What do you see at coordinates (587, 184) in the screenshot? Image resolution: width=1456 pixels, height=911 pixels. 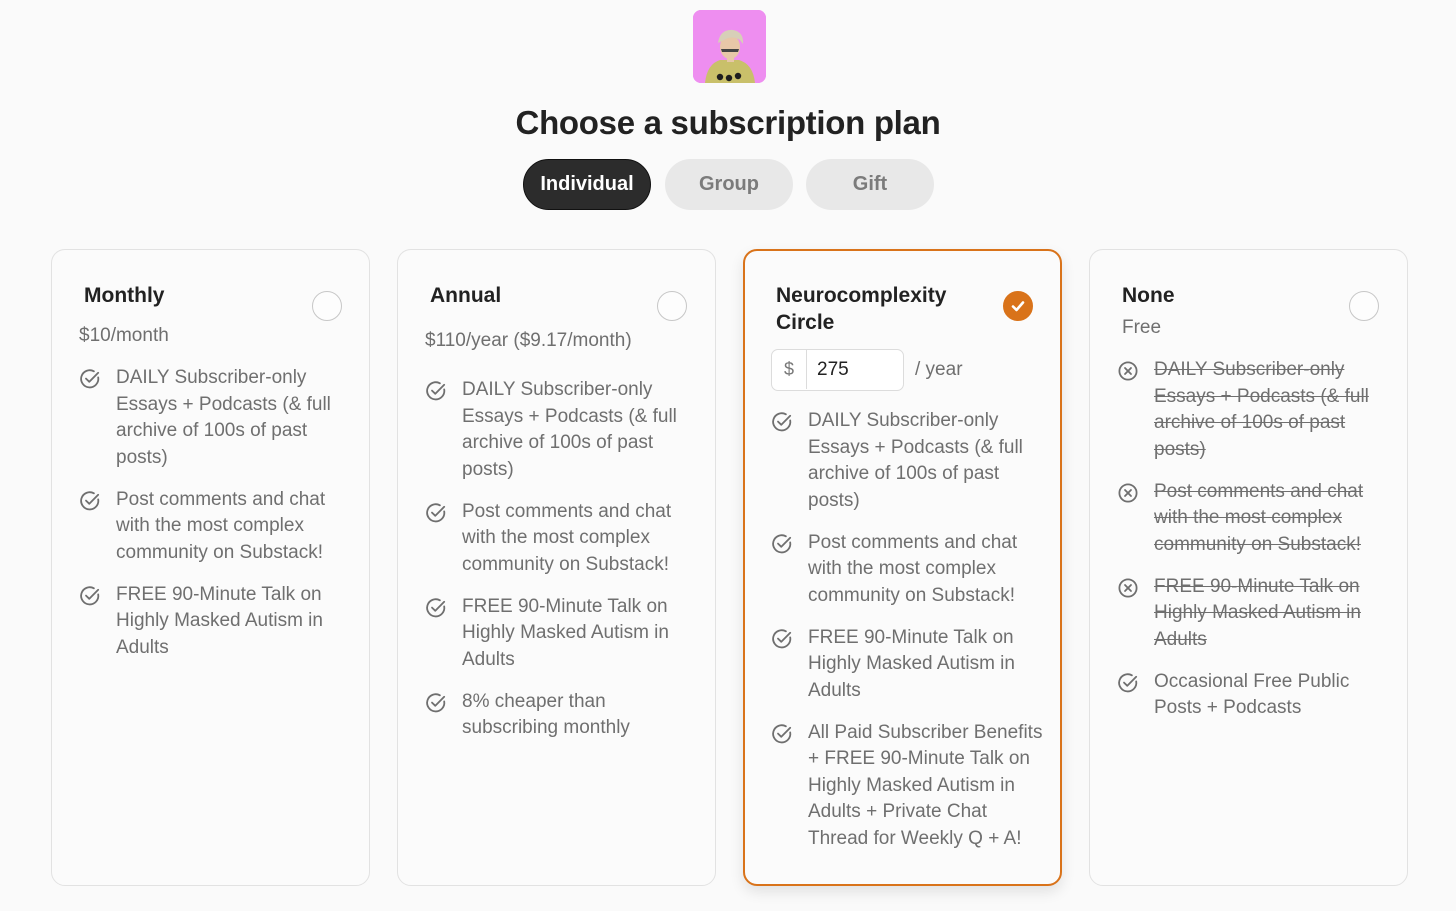 I see `tab-individual: Individual` at bounding box center [587, 184].